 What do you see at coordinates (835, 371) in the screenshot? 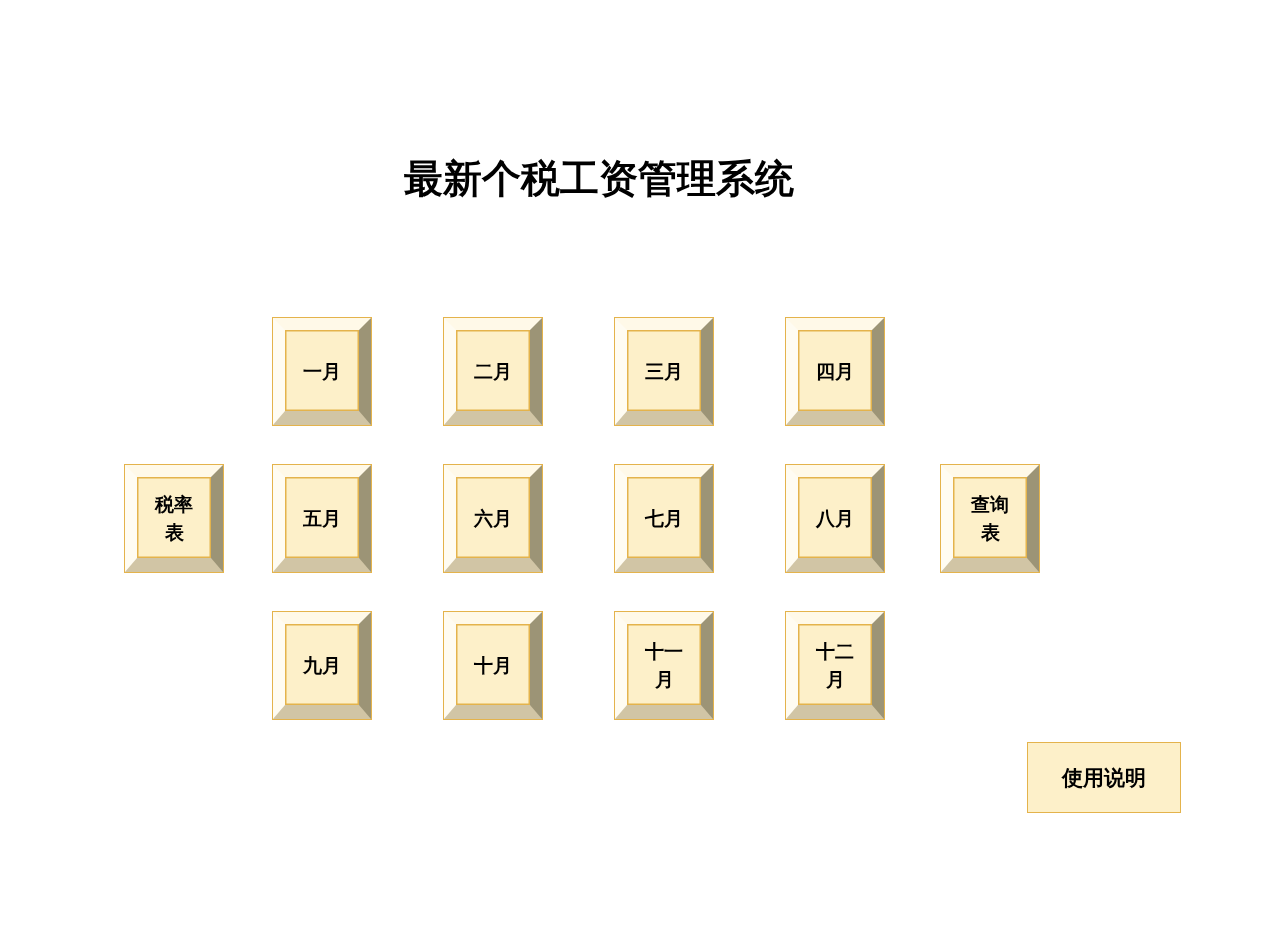
I see `menu-button: 四月` at bounding box center [835, 371].